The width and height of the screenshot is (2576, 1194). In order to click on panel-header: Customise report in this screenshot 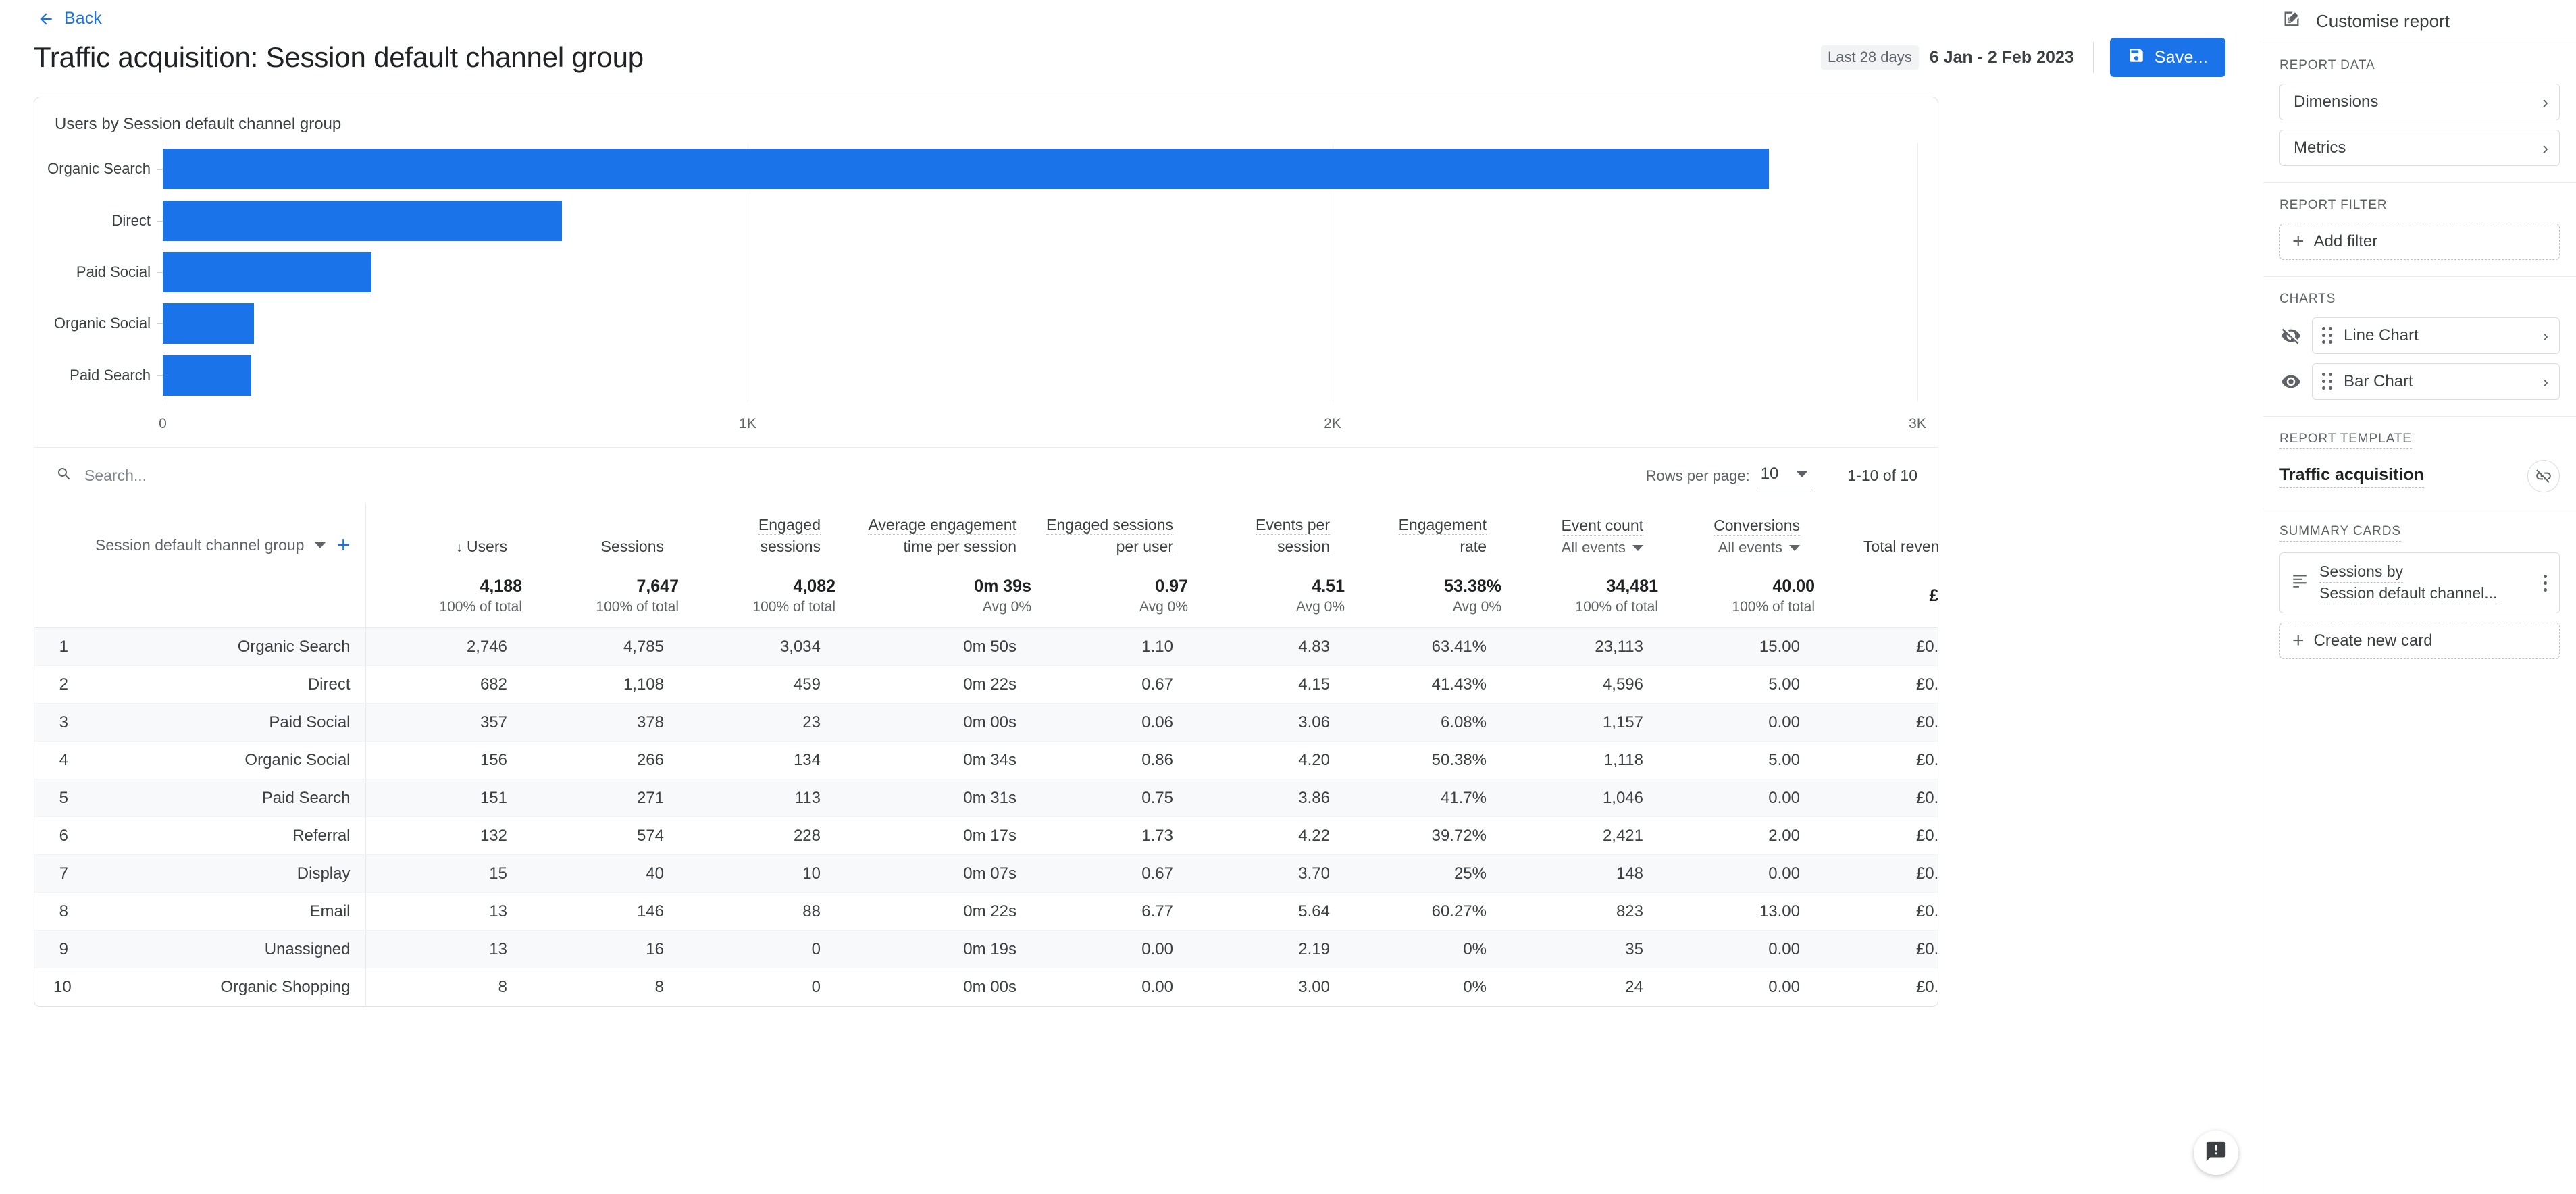, I will do `click(2419, 21)`.